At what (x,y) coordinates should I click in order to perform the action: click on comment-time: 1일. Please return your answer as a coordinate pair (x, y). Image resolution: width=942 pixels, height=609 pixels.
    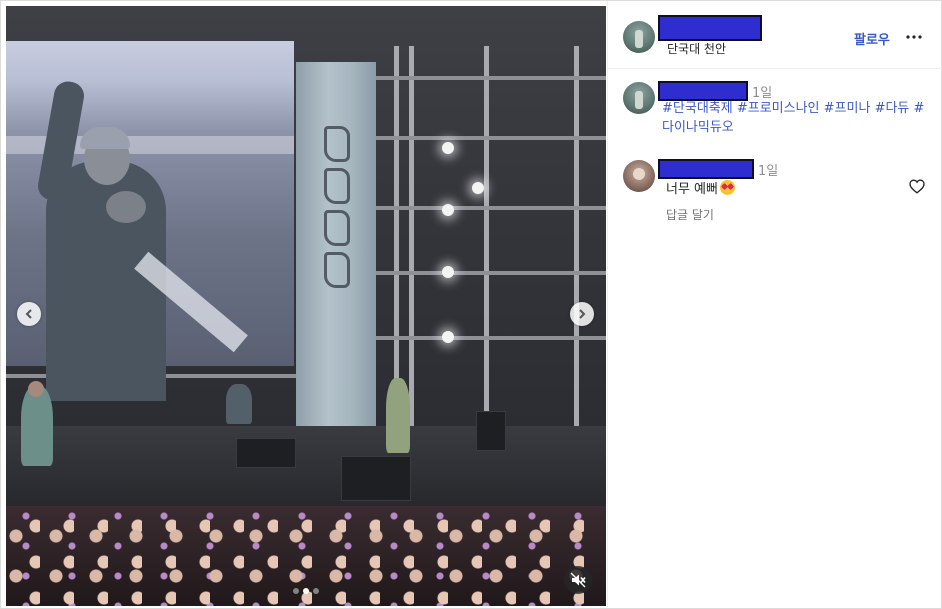
    Looking at the image, I should click on (768, 169).